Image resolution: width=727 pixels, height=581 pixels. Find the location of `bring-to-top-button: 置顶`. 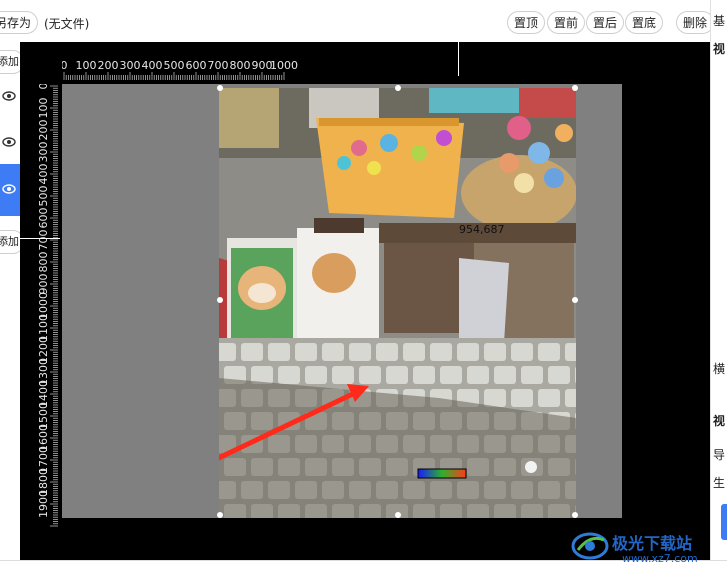

bring-to-top-button: 置顶 is located at coordinates (526, 22).